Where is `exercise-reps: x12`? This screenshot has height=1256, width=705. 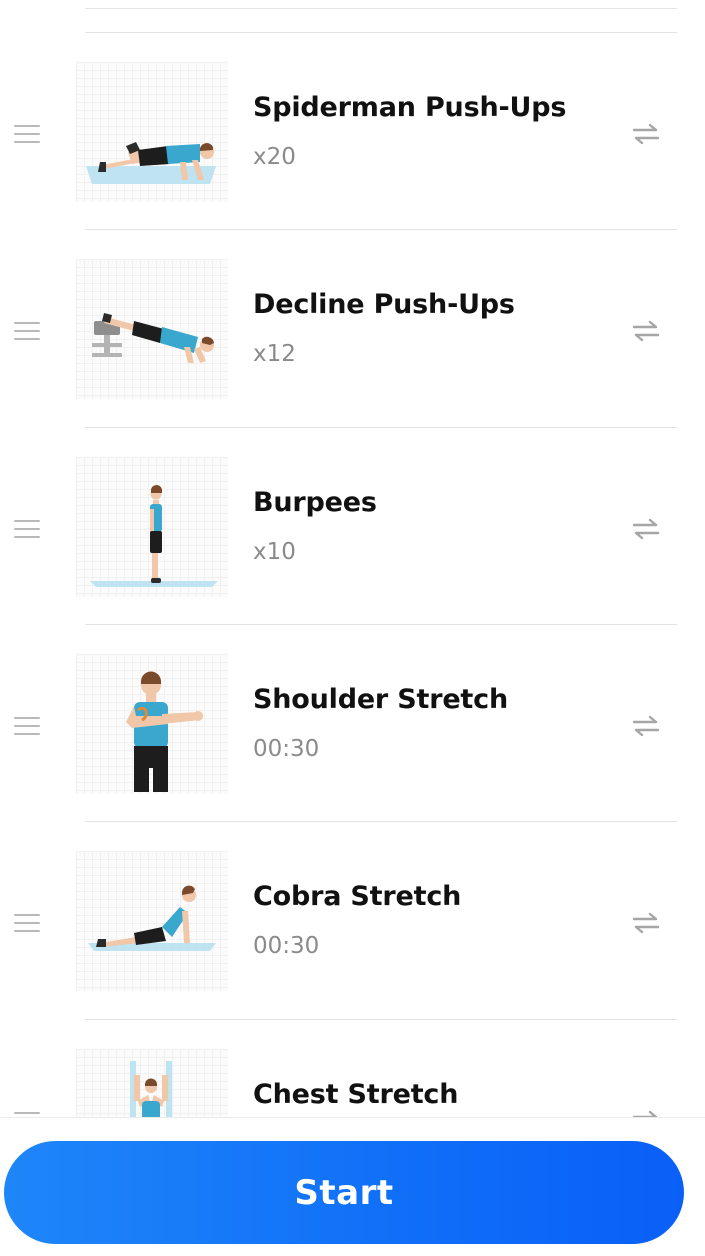
exercise-reps: x12 is located at coordinates (274, 354).